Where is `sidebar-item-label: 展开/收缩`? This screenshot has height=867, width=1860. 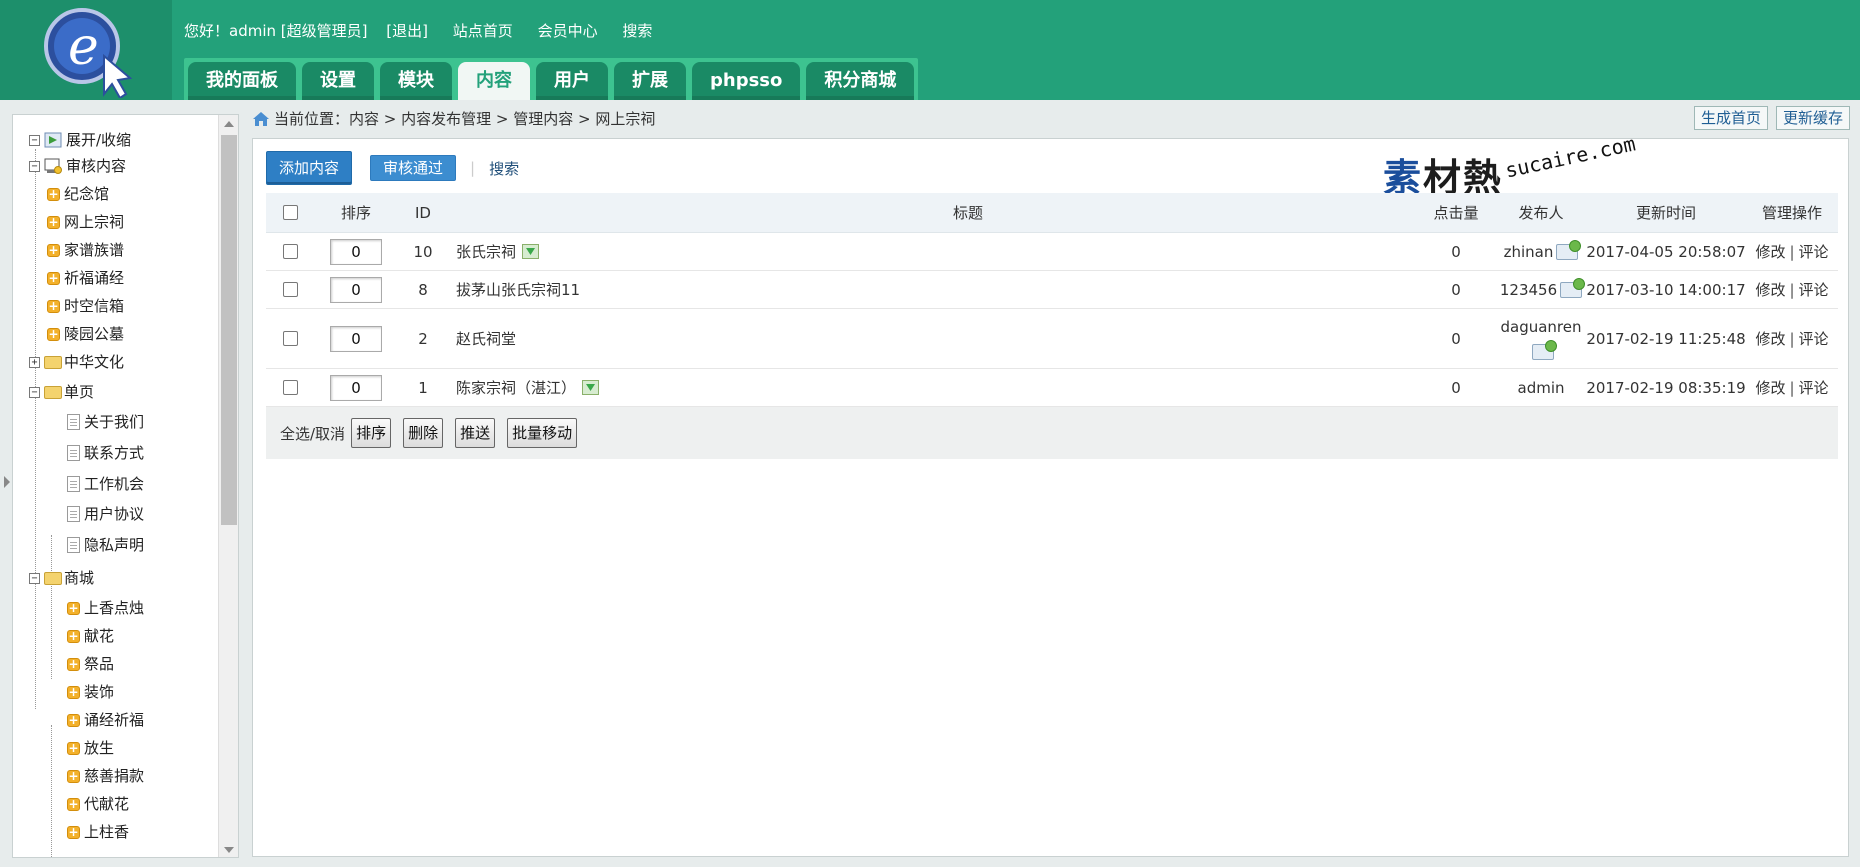 sidebar-item-label: 展开/收缩 is located at coordinates (99, 140).